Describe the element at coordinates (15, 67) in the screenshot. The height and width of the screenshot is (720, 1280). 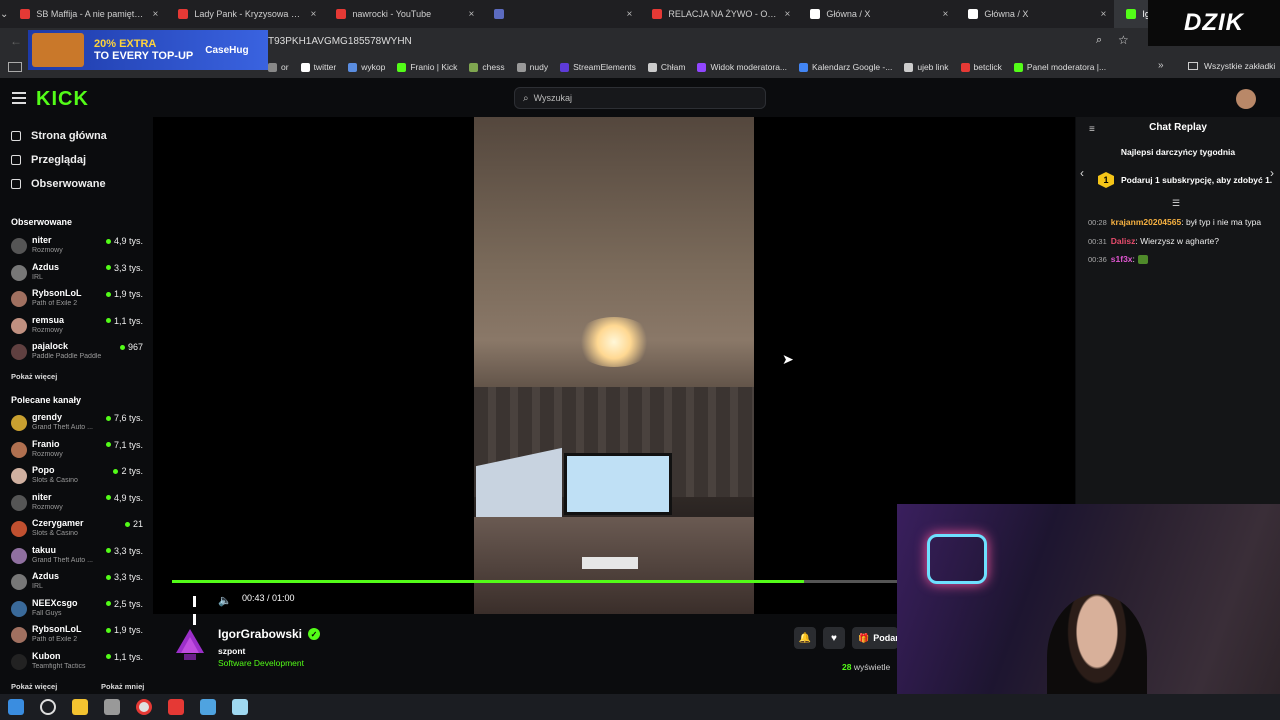
I see `apps-icon` at that location.